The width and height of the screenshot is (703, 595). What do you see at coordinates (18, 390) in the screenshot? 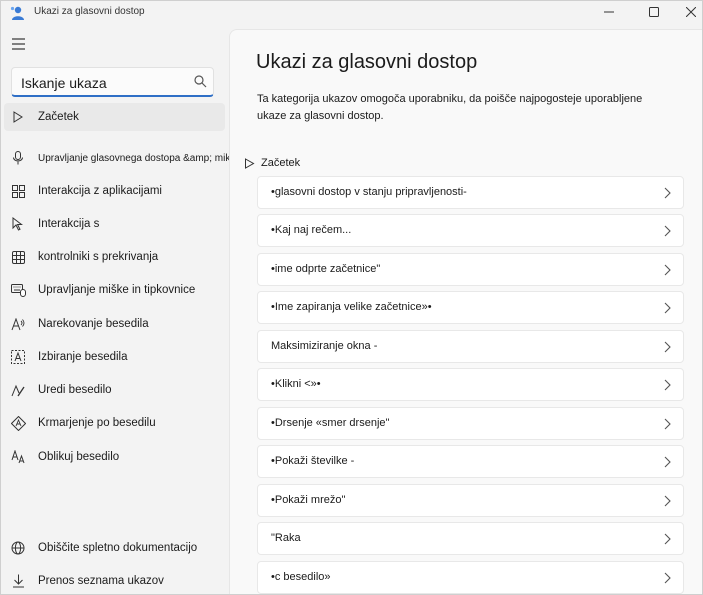
I see `edit-text-icon` at bounding box center [18, 390].